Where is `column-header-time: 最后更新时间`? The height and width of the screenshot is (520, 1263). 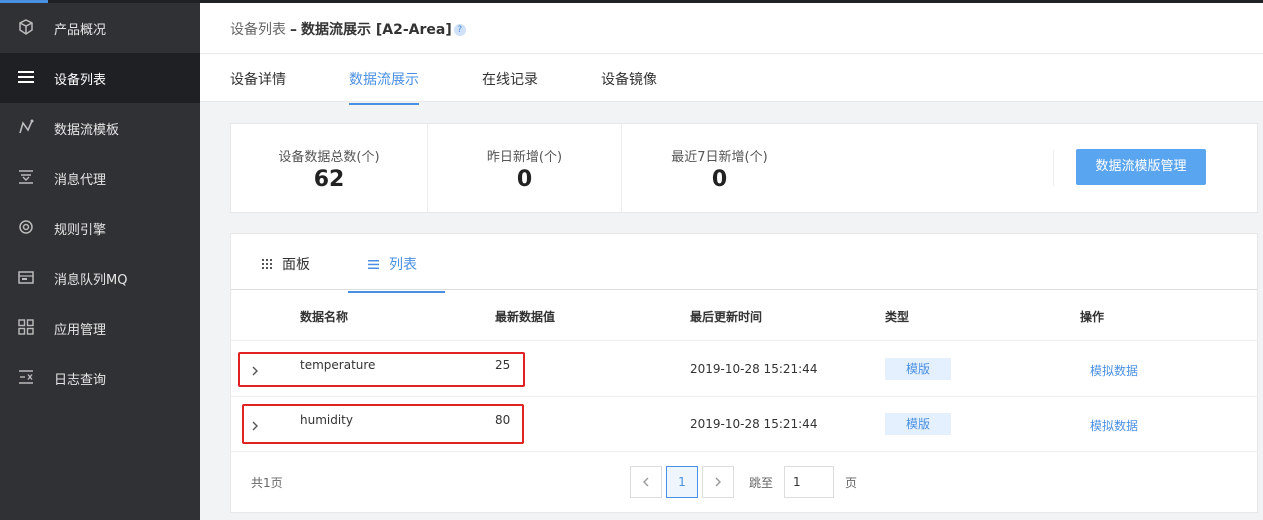 column-header-time: 最后更新时间 is located at coordinates (726, 317).